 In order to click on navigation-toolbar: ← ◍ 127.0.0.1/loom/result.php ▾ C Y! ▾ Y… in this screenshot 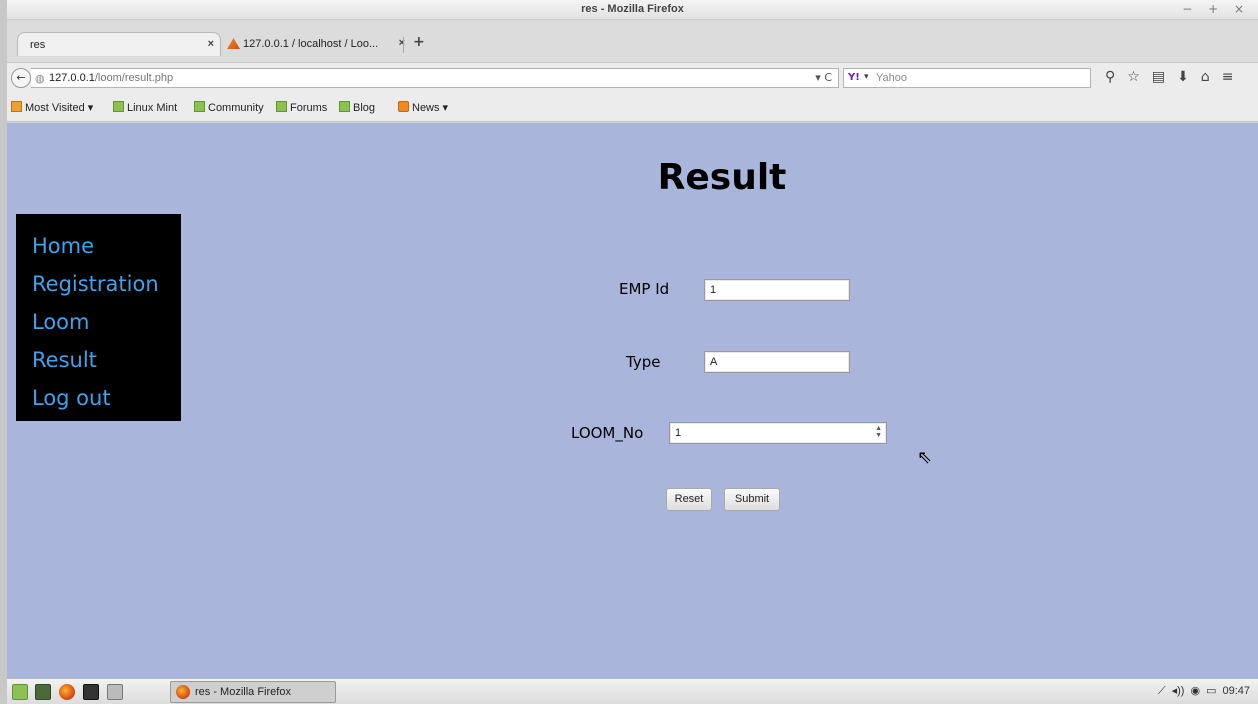, I will do `click(632, 77)`.